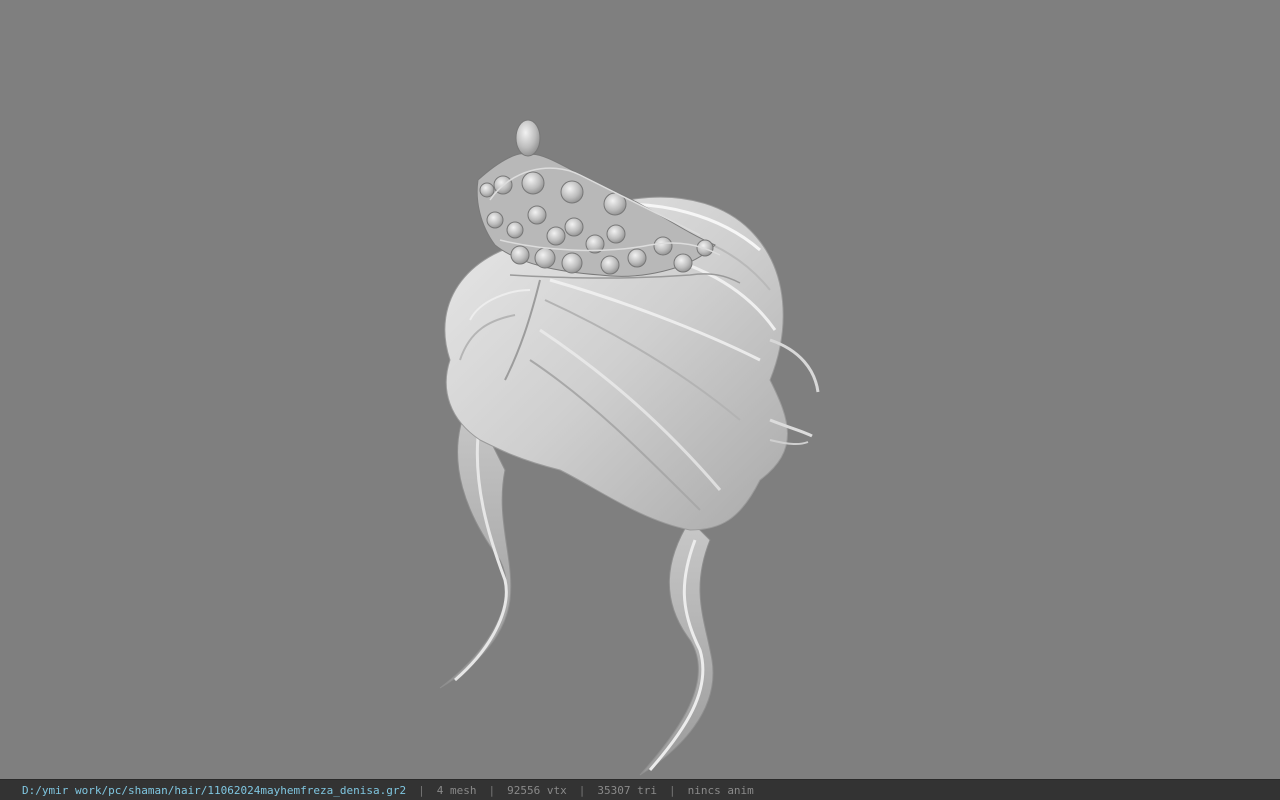 This screenshot has width=1280, height=800. I want to click on triangle-count: 35307 tri, so click(627, 790).